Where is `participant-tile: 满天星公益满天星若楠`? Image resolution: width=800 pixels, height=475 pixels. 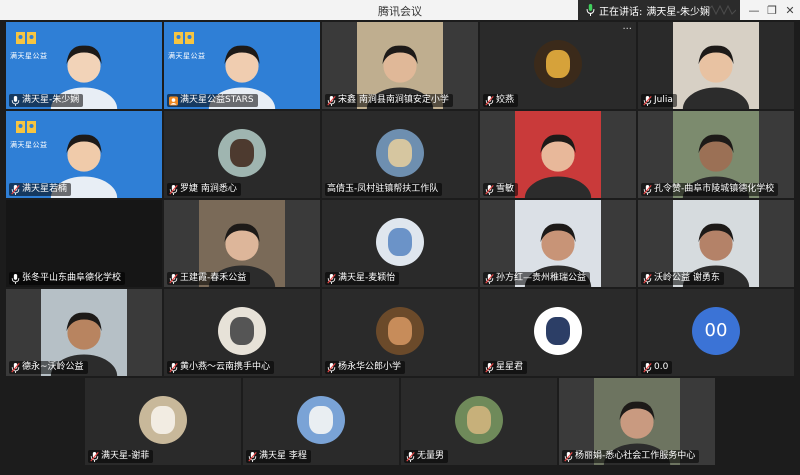 participant-tile: 满天星公益满天星若楠 is located at coordinates (84, 154).